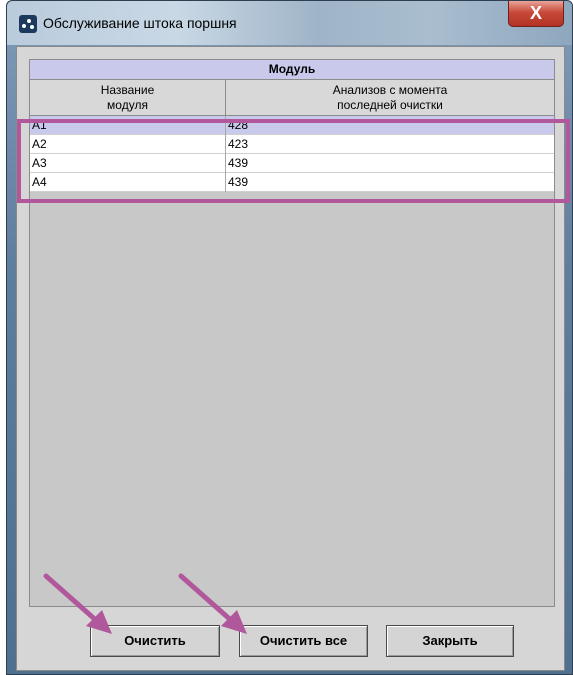  What do you see at coordinates (140, 23) in the screenshot?
I see `window-title: Обслуживание штока поршня` at bounding box center [140, 23].